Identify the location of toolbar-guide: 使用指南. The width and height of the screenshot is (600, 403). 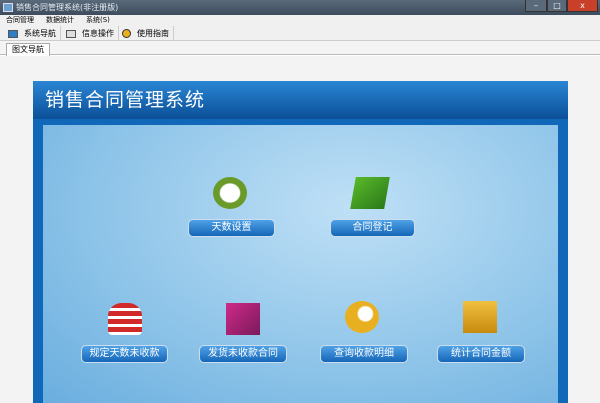
(146, 33).